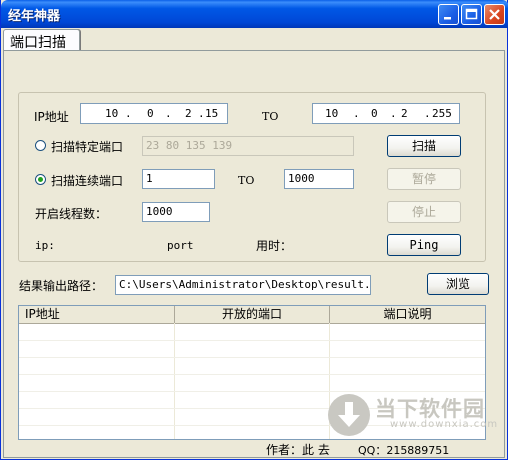 The image size is (508, 460). Describe the element at coordinates (180, 245) in the screenshot. I see `port-status-label: port` at that location.